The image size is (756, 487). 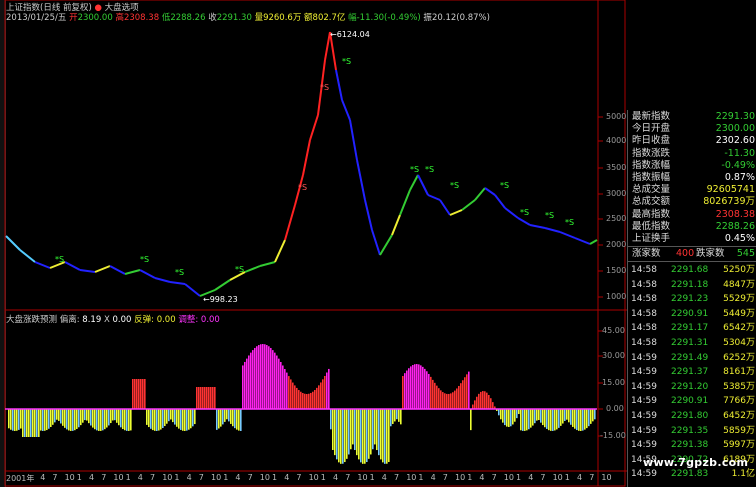 I want to click on tick-volume: 5250万, so click(x=739, y=270).